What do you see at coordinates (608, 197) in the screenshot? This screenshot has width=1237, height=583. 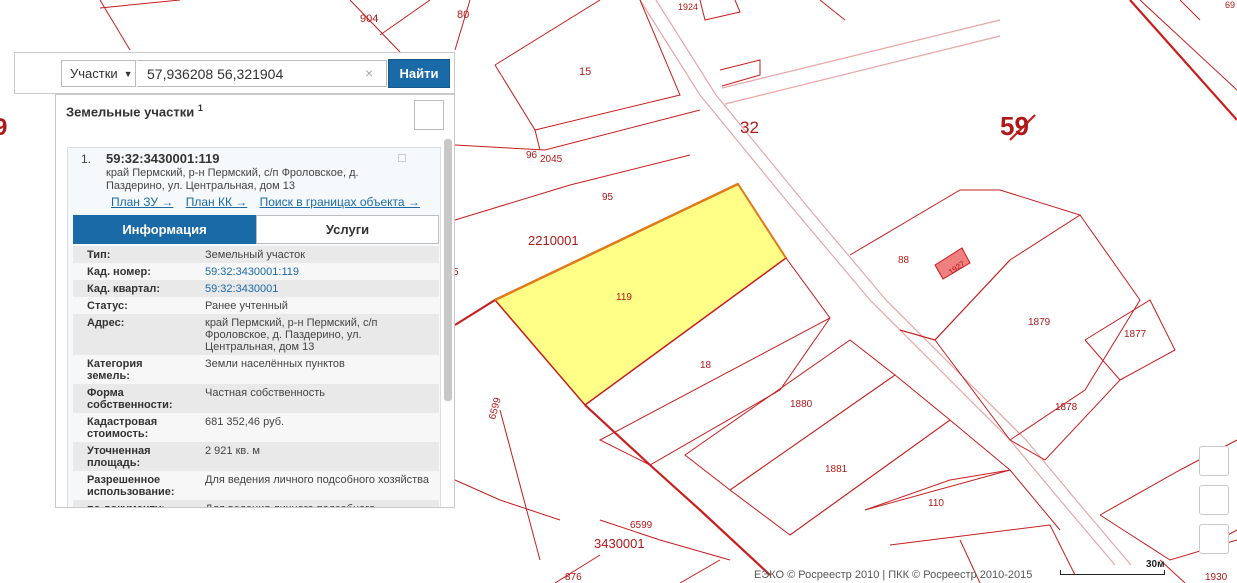 I see `svg-text: 95` at bounding box center [608, 197].